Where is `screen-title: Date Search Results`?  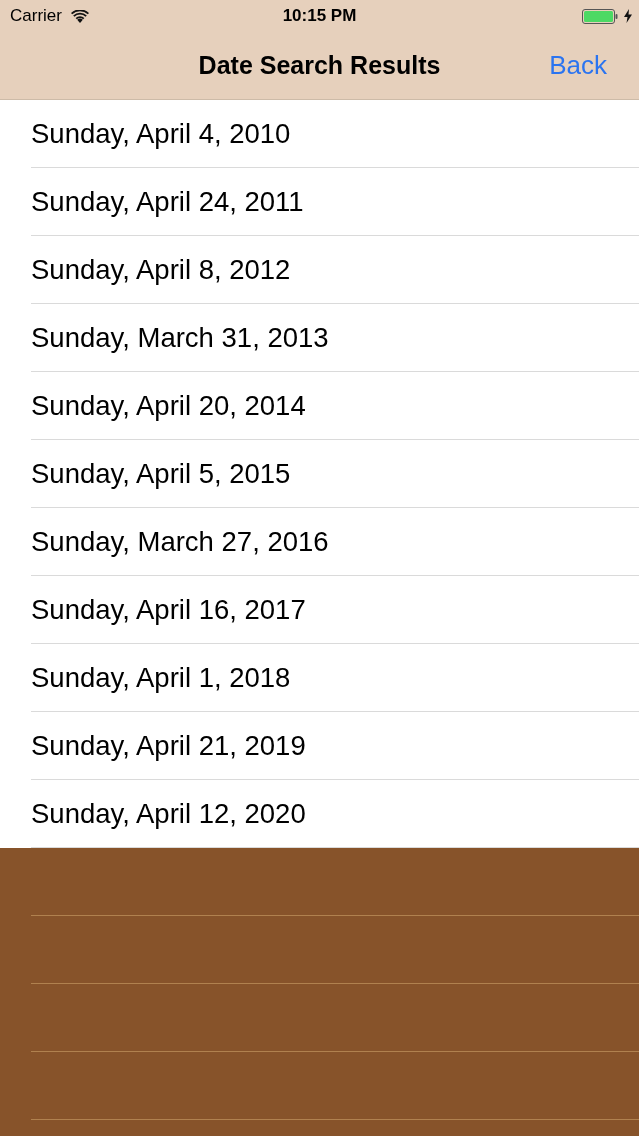
screen-title: Date Search Results is located at coordinates (319, 65).